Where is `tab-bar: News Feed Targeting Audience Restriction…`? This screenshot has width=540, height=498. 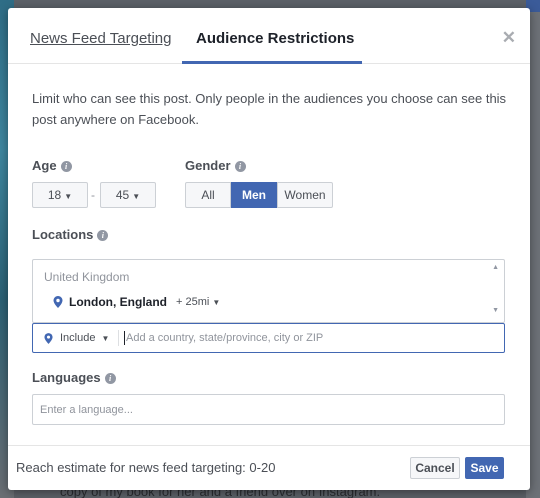 tab-bar: News Feed Targeting Audience Restriction… is located at coordinates (269, 36).